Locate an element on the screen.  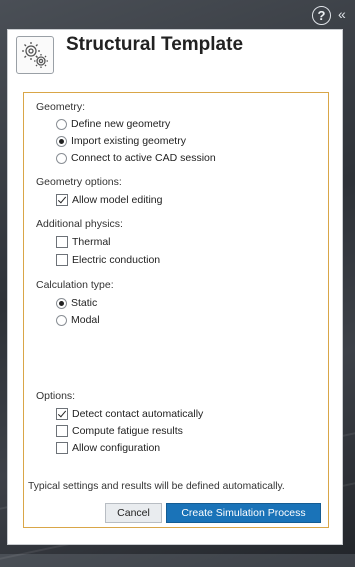
checkbox-allow-configuration: Allow configuration is located at coordinates (108, 448).